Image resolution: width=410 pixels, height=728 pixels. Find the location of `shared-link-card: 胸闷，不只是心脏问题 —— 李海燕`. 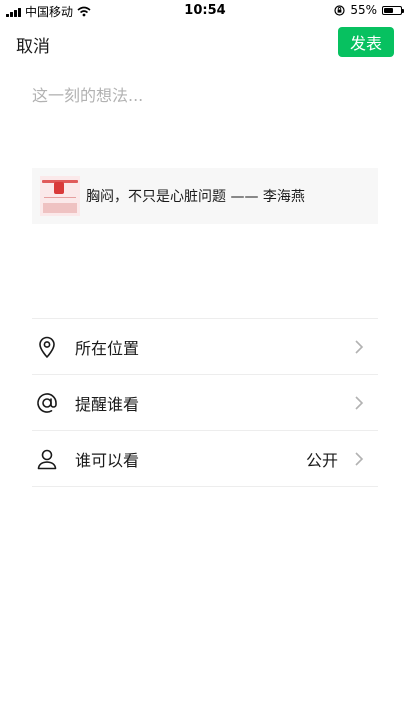

shared-link-card: 胸闷，不只是心脏问题 —— 李海燕 is located at coordinates (205, 196).